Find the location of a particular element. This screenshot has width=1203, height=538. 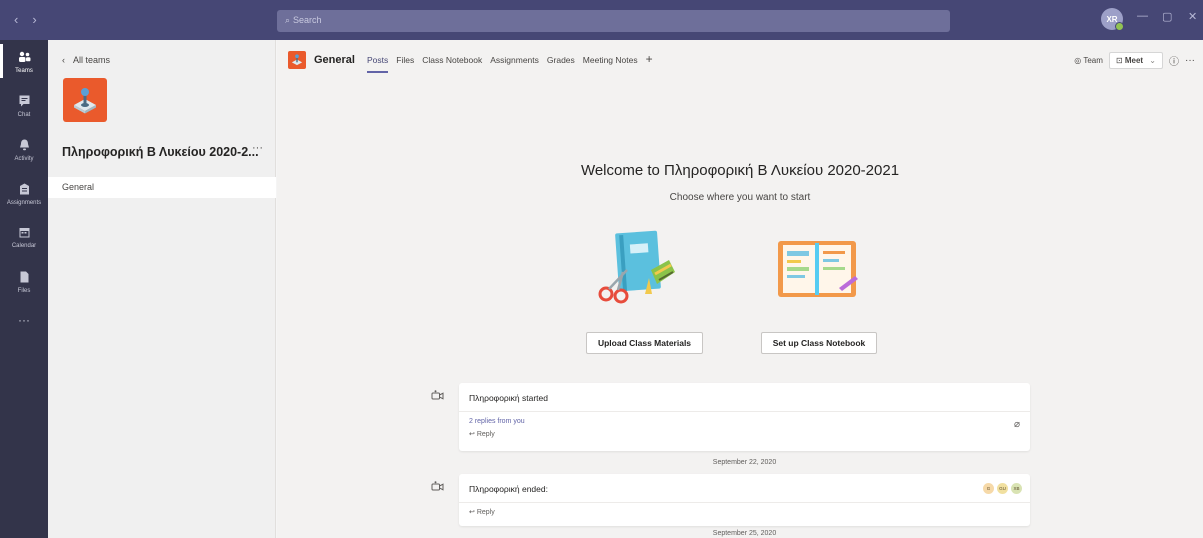

tab-grades: Grades is located at coordinates (561, 60).